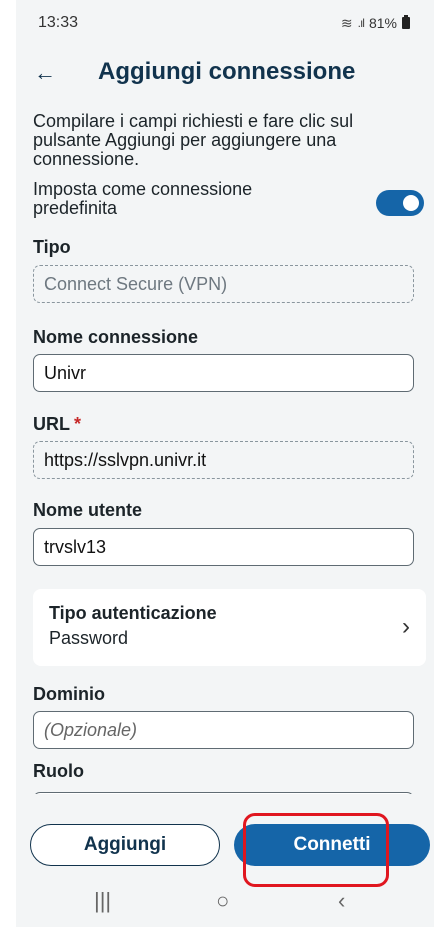 Image resolution: width=440 pixels, height=927 pixels. Describe the element at coordinates (223, 730) in the screenshot. I see `dominio-field: (Opzionale)` at that location.